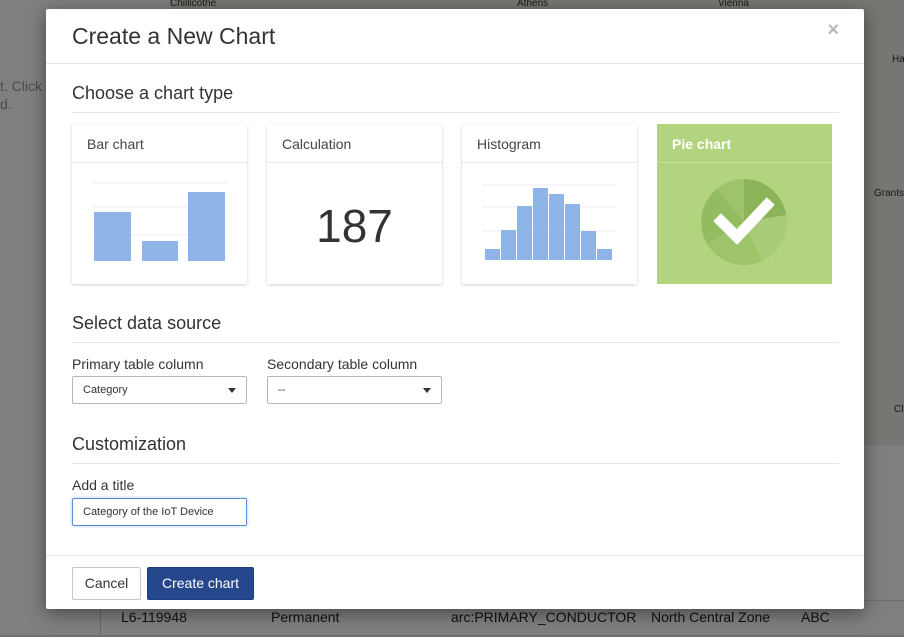  What do you see at coordinates (103, 485) in the screenshot?
I see `title-field-label: Add a title` at bounding box center [103, 485].